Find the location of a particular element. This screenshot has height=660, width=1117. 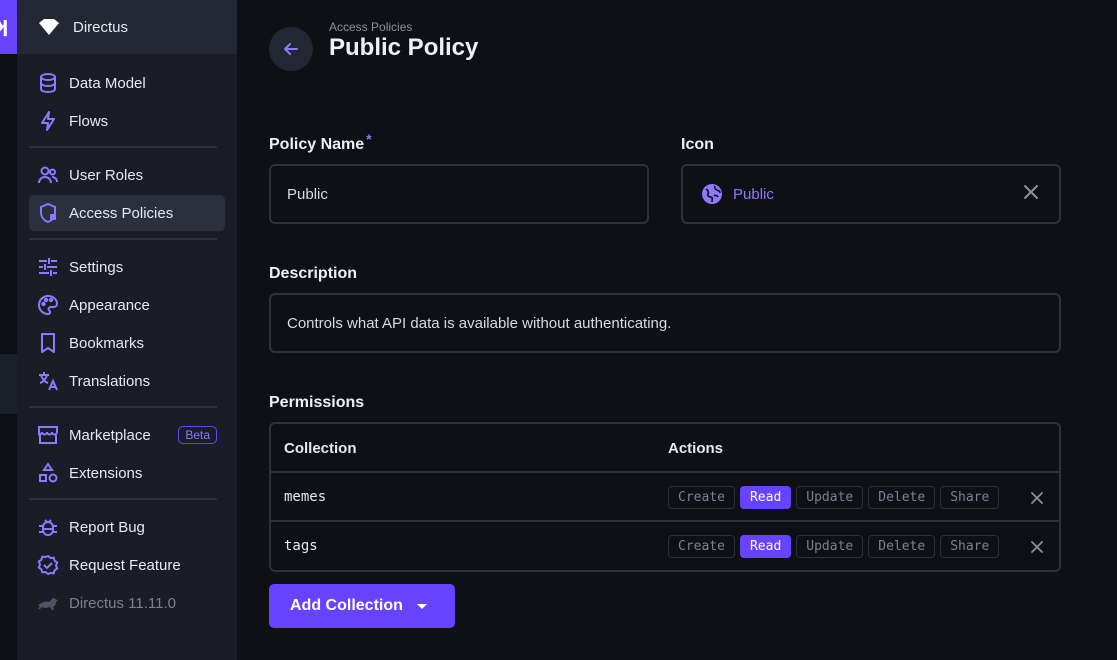

sidebar-item-data-model: Data Model is located at coordinates (127, 83).